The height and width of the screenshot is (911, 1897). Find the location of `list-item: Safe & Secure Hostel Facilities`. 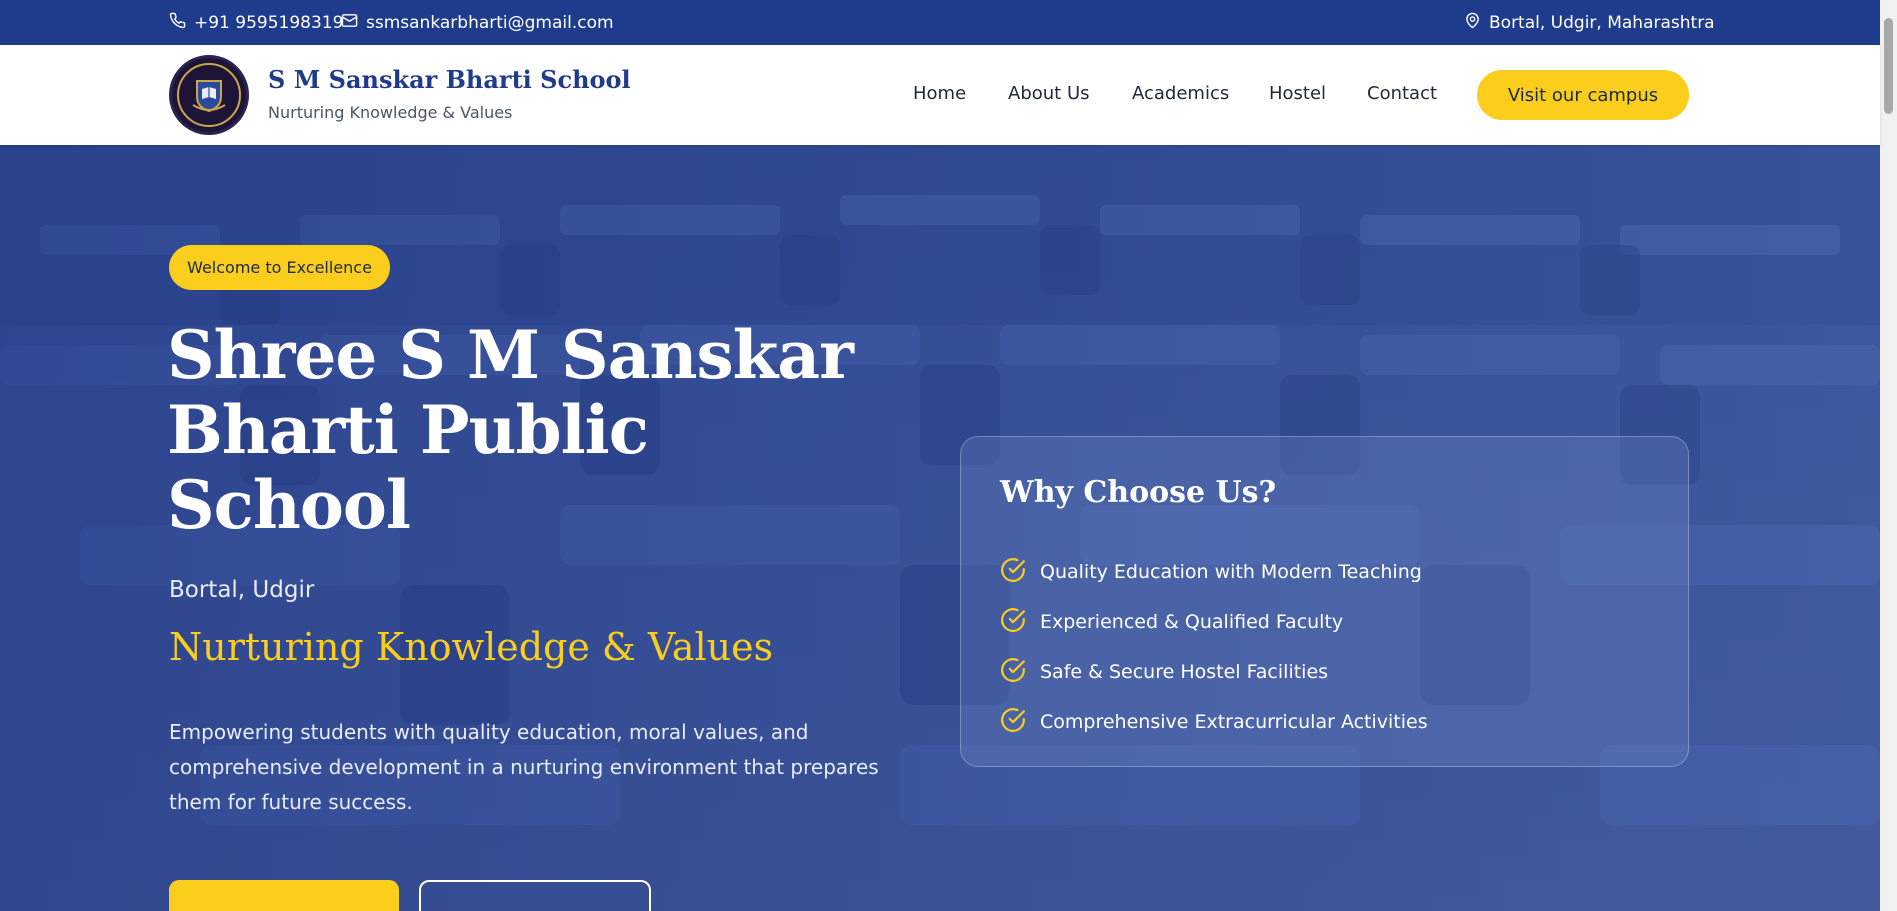

list-item: Safe & Secure Hostel Facilities is located at coordinates (1214, 672).